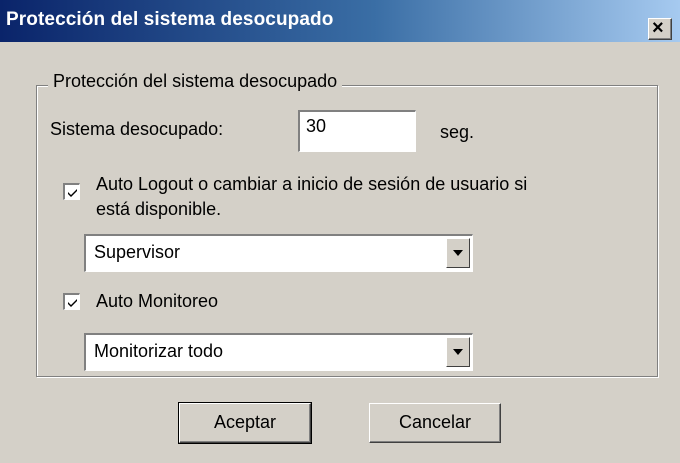 The image size is (680, 463). Describe the element at coordinates (137, 252) in the screenshot. I see `auto-logout-user-value: Supervisor` at that location.